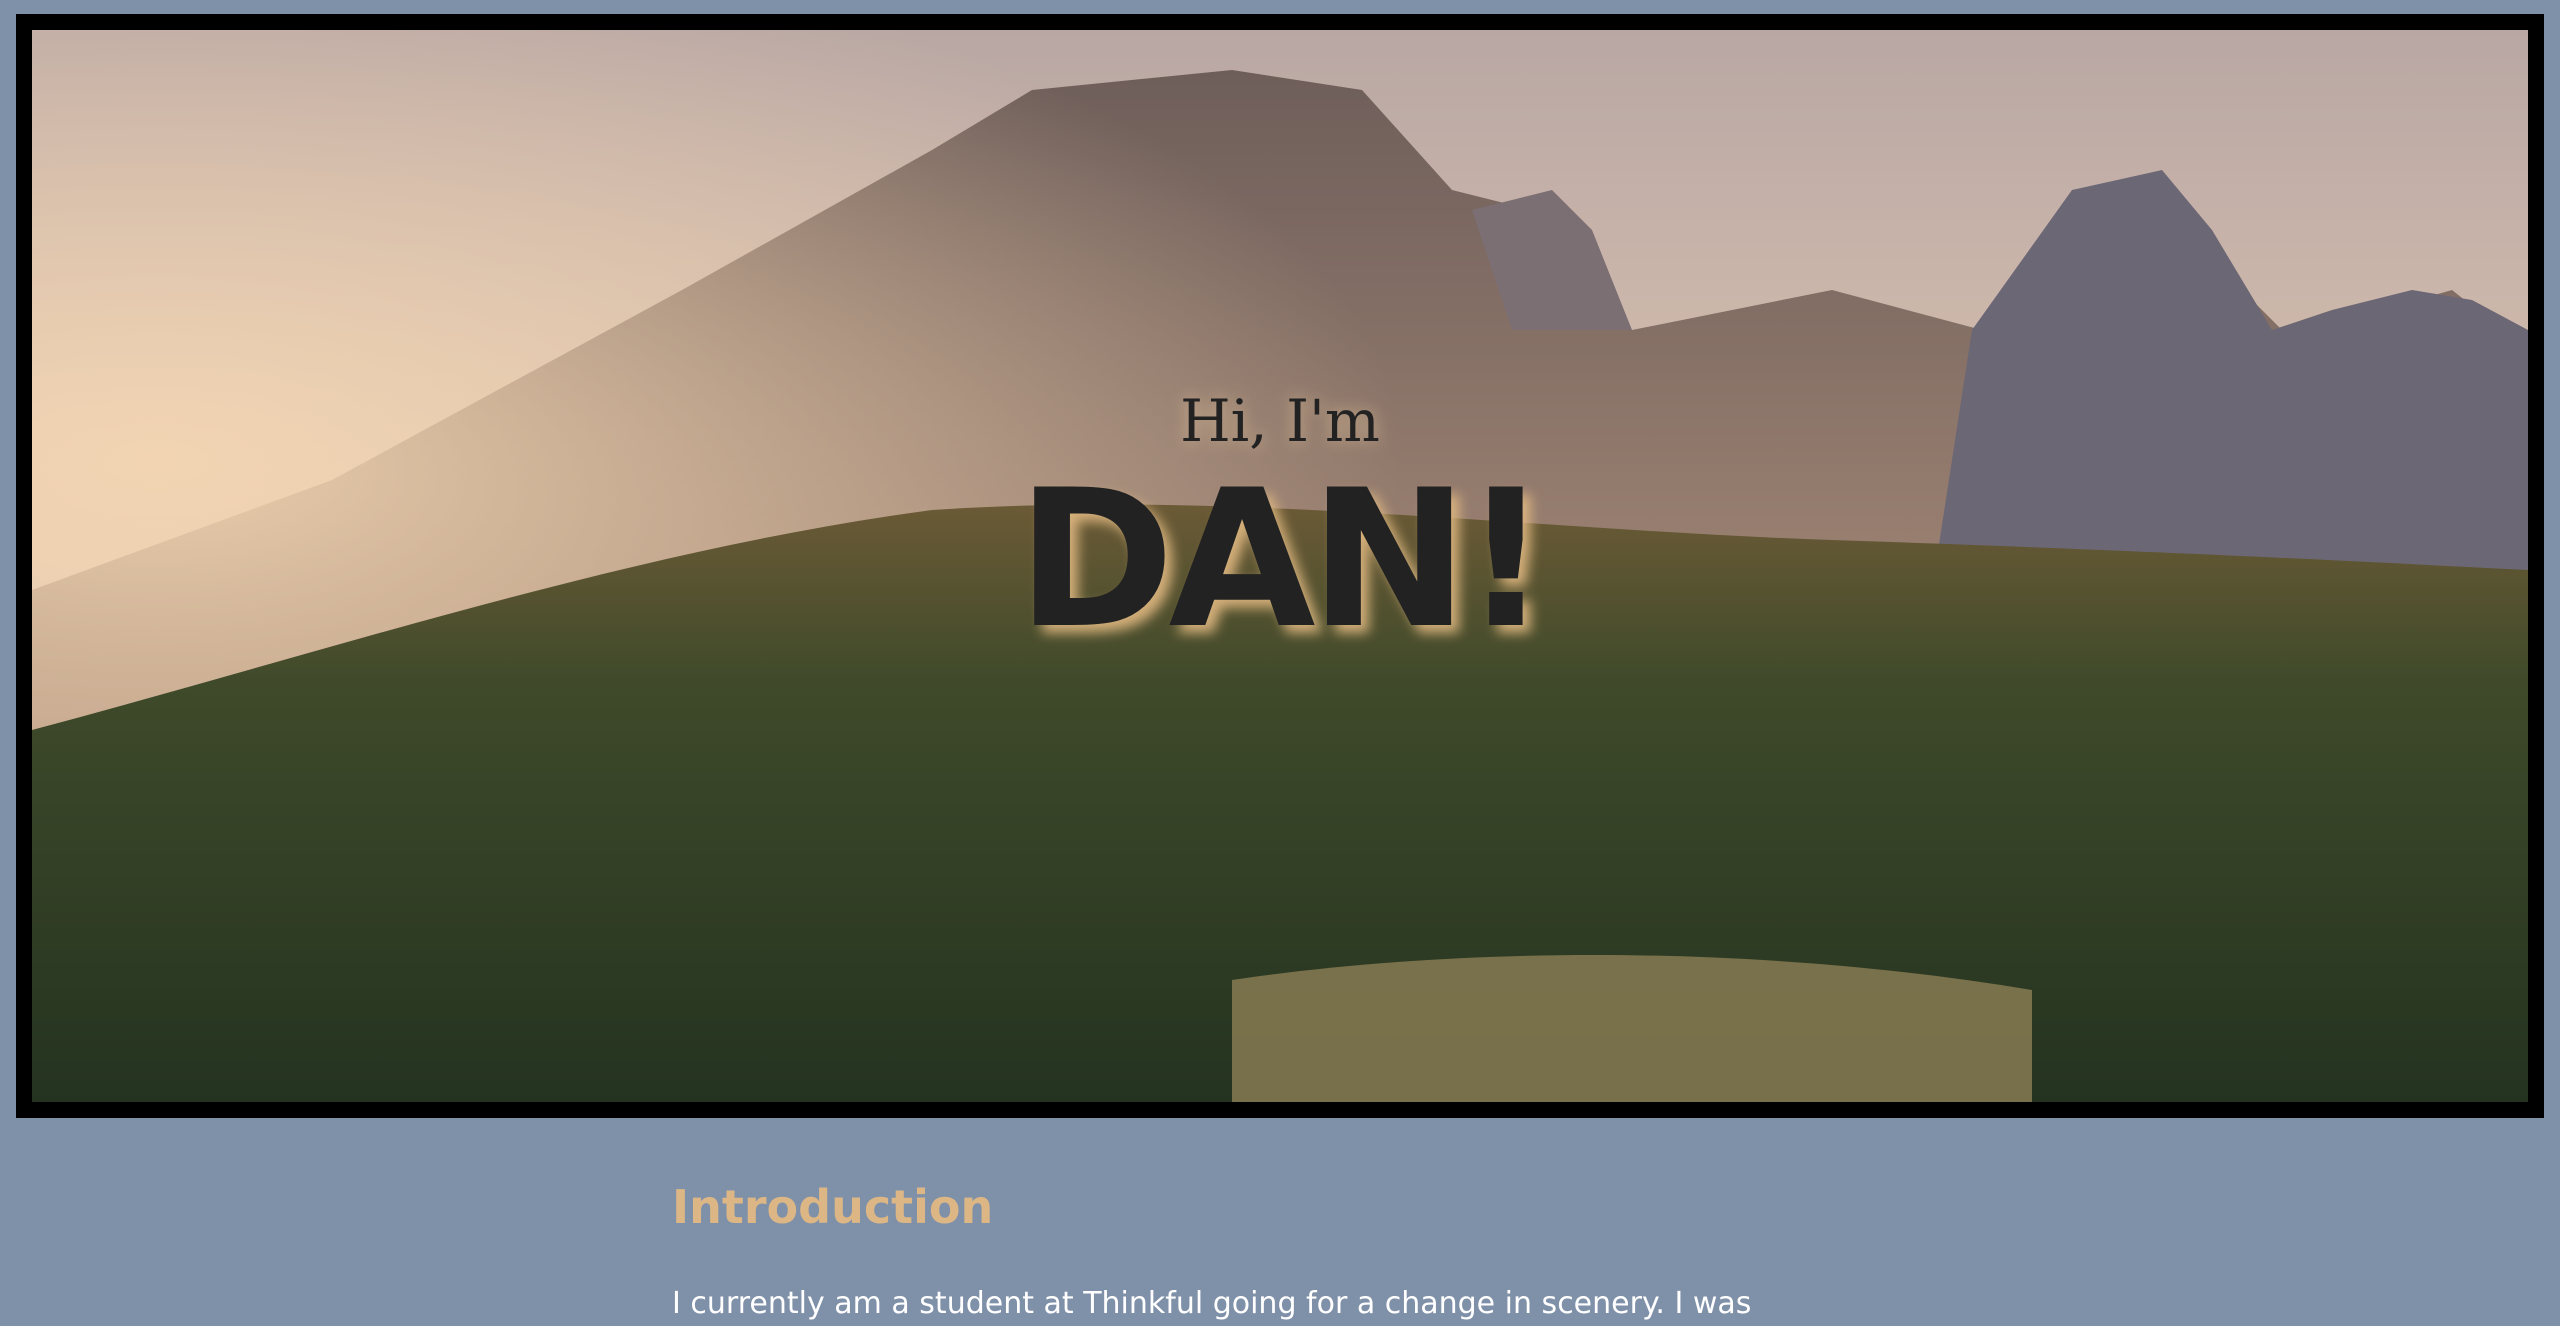 The height and width of the screenshot is (1326, 2560). What do you see at coordinates (1282, 559) in the screenshot?
I see `hero-name: DAN!` at bounding box center [1282, 559].